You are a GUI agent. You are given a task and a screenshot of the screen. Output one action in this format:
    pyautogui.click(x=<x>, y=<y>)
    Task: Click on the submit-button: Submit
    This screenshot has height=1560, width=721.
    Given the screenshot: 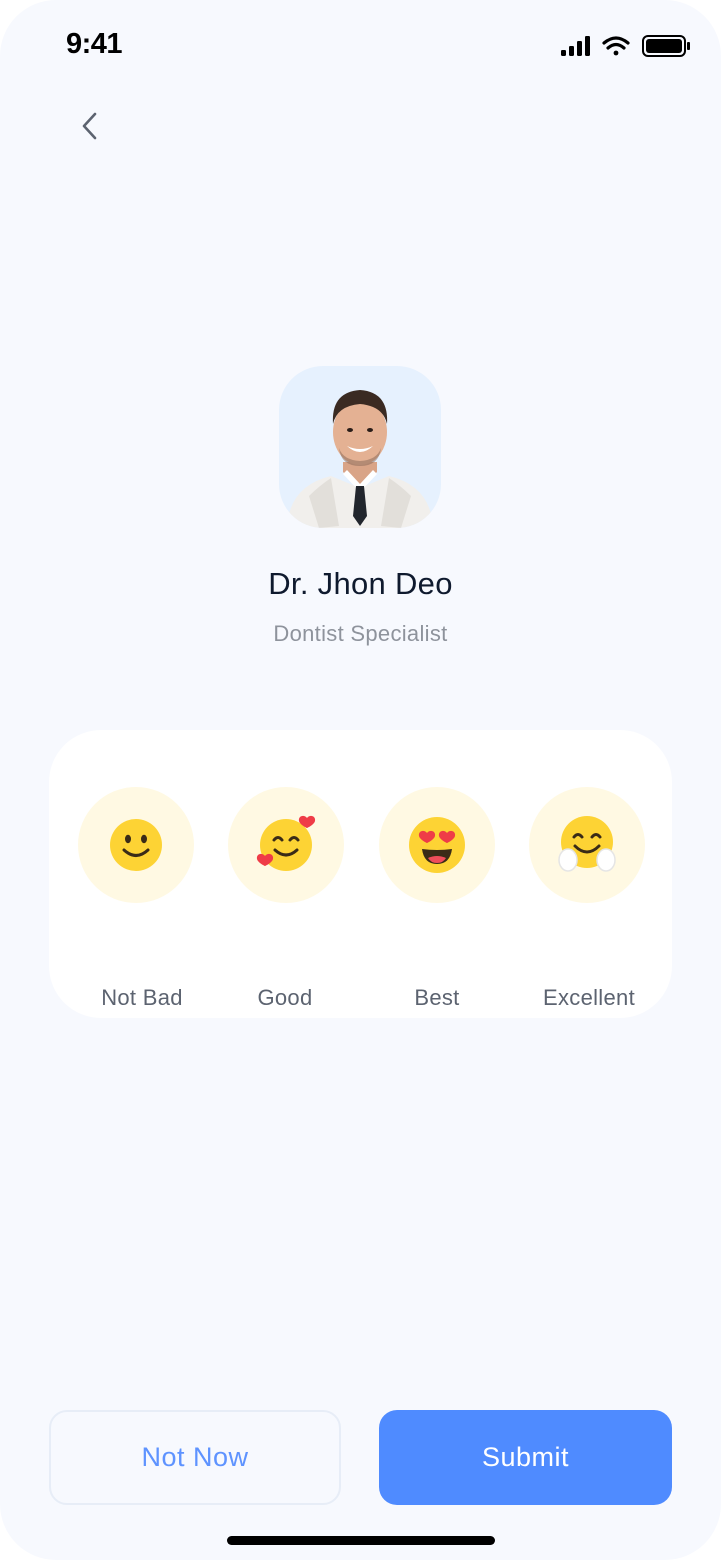 What is the action you would take?
    pyautogui.click(x=525, y=1457)
    